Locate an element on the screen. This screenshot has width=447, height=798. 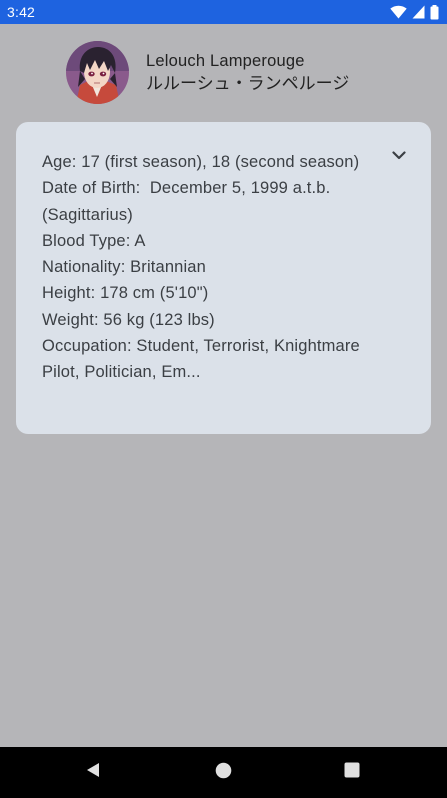
detail-weight: Weight: 56 kg (123 lbs) is located at coordinates (128, 319).